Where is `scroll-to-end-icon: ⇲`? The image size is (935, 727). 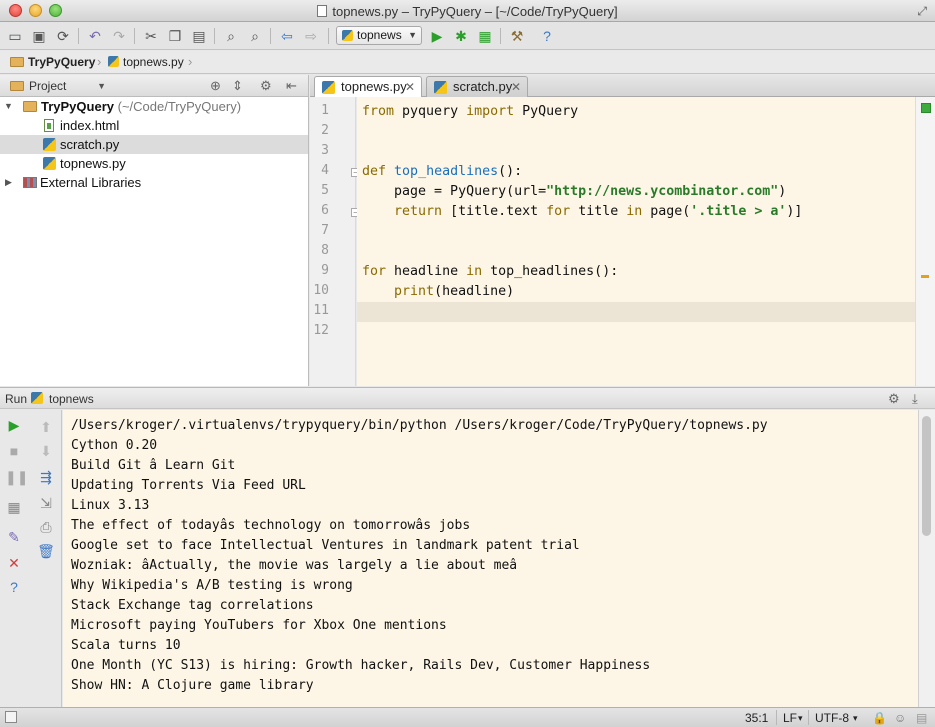
scroll-to-end-icon: ⇲ is located at coordinates (46, 503).